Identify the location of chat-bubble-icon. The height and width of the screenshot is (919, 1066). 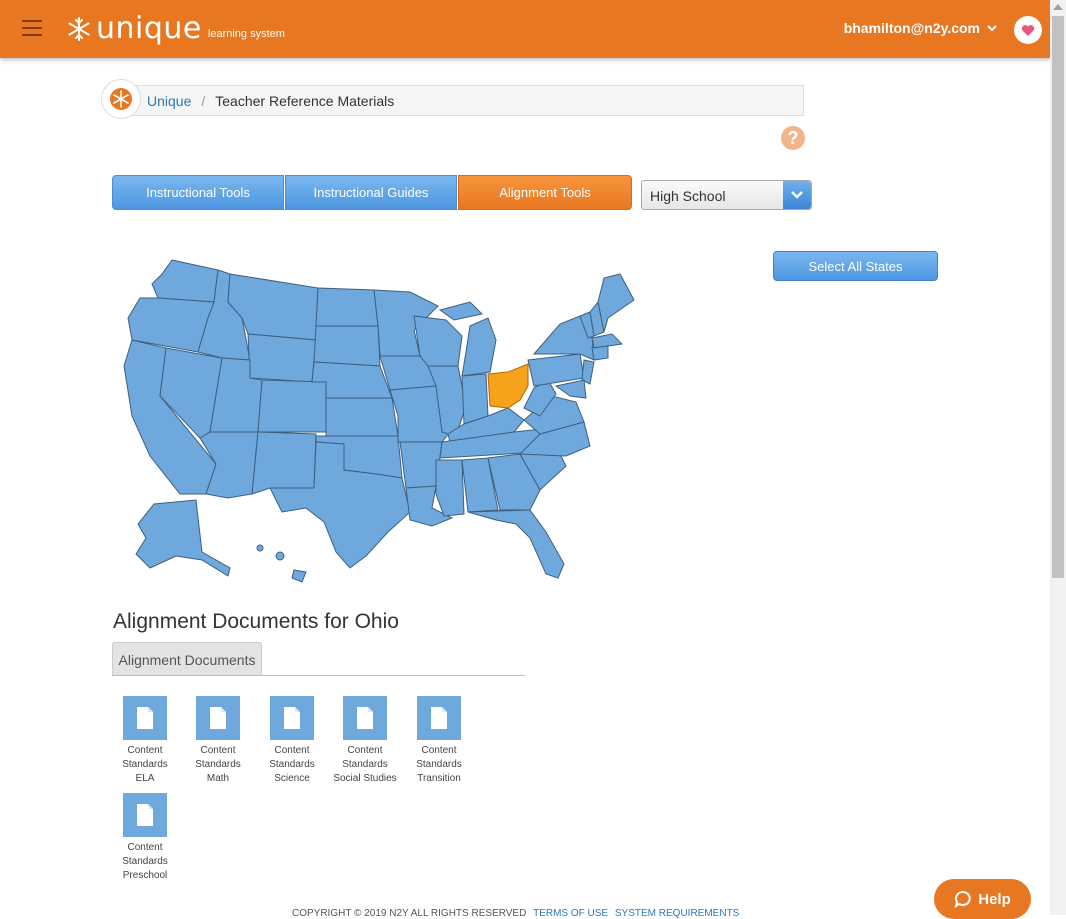
(962, 899).